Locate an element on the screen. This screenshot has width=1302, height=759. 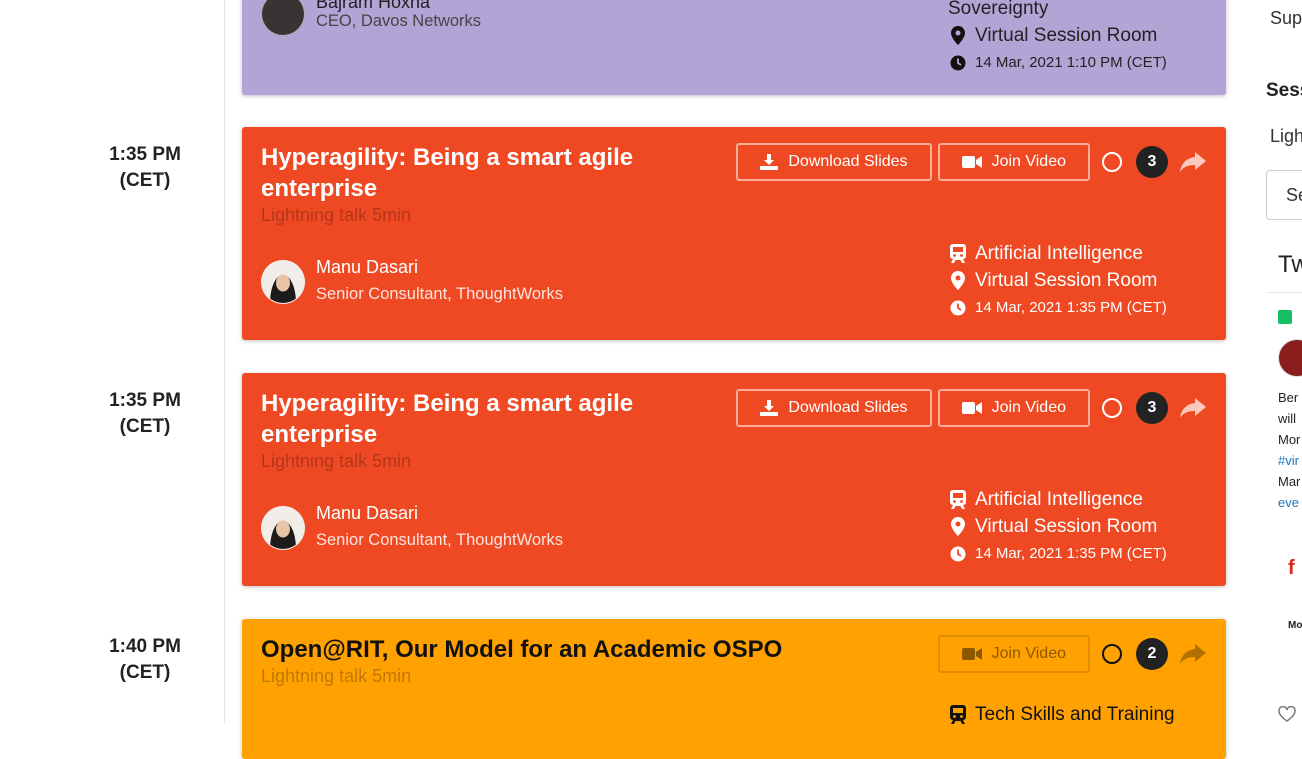
track-label: Tech Skills and Training is located at coordinates (1075, 714).